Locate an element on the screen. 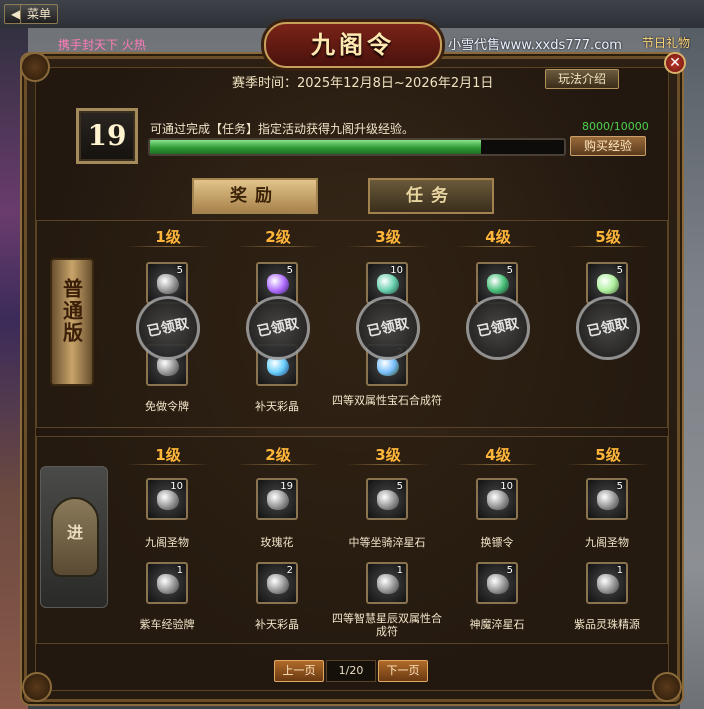 This screenshot has width=704, height=709. background-right-scene is located at coordinates (692, 354).